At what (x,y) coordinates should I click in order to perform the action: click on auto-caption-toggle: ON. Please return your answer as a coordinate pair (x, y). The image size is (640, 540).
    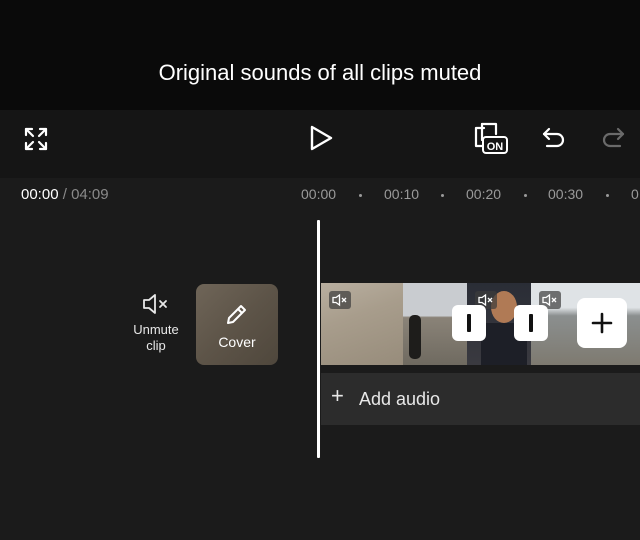
    Looking at the image, I should click on (490, 138).